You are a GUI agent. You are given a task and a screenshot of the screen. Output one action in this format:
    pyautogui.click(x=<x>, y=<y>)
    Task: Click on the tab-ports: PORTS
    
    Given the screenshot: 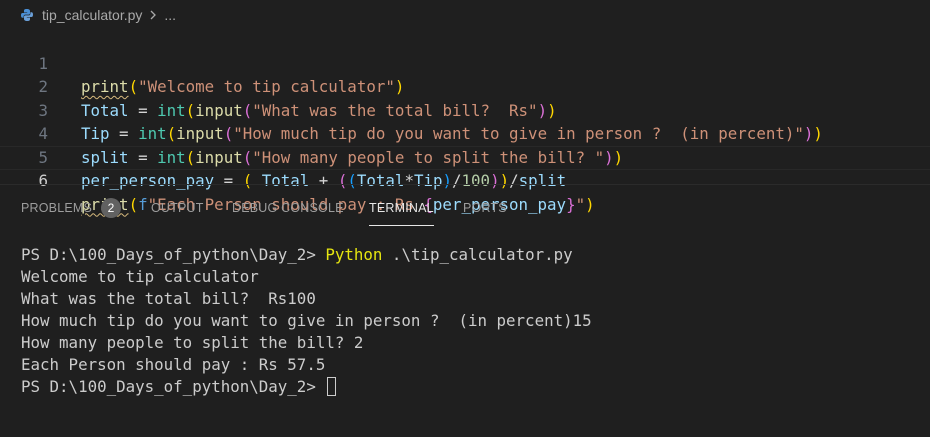 What is the action you would take?
    pyautogui.click(x=485, y=208)
    